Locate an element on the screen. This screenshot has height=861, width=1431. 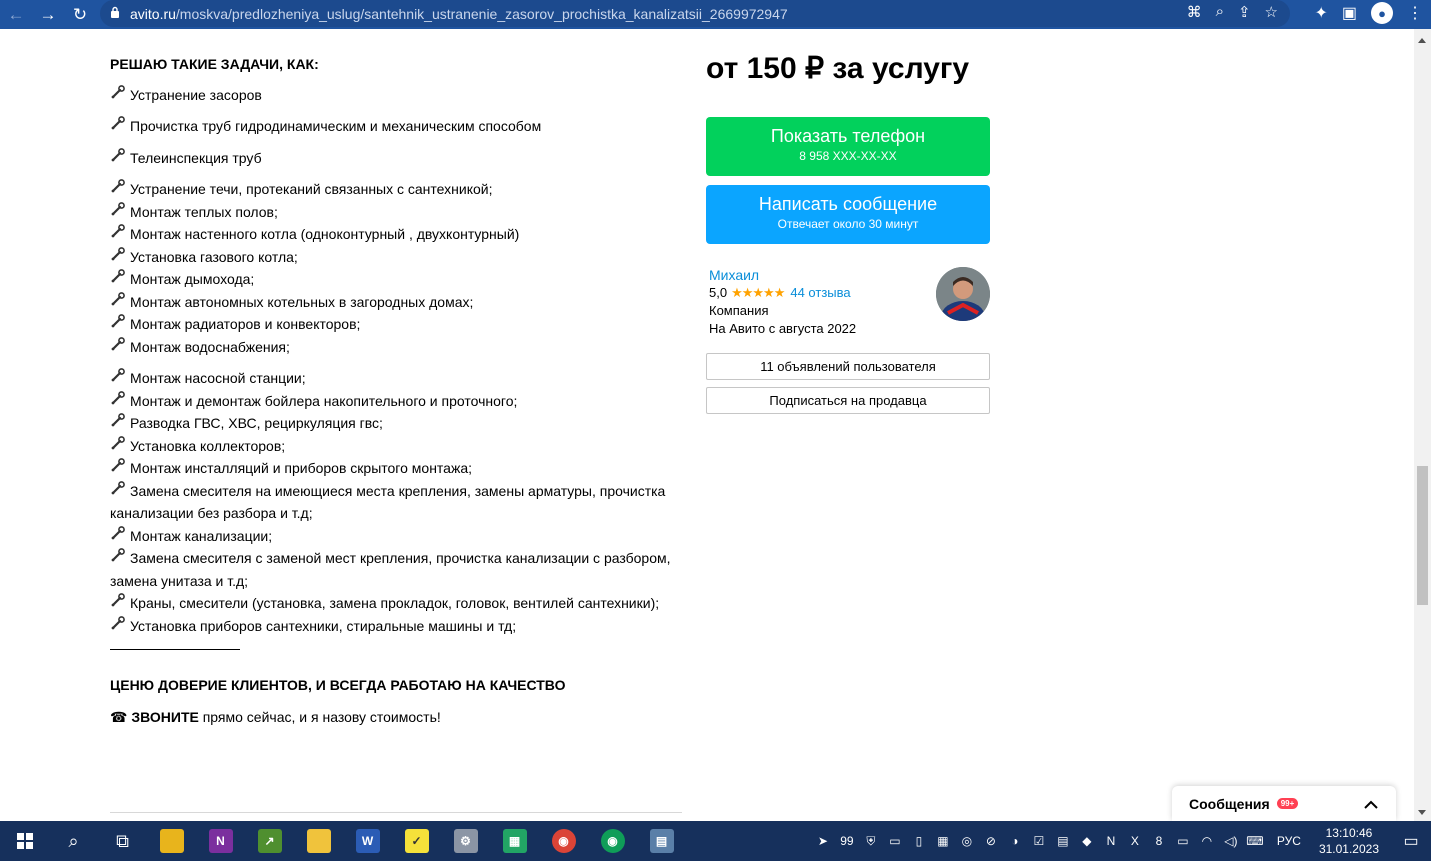
task-text: Устранение засоров is located at coordinates (196, 94).